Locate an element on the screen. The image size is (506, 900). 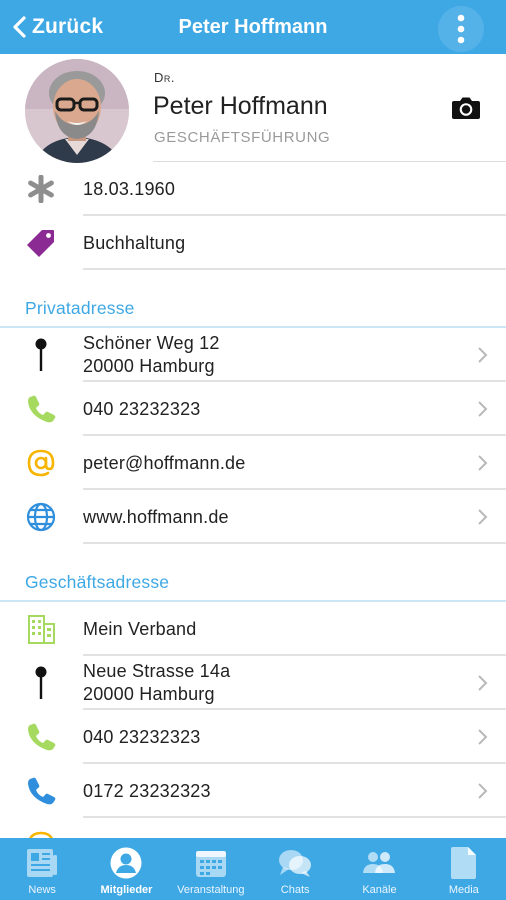
academic-title: Dr. is located at coordinates (164, 77).